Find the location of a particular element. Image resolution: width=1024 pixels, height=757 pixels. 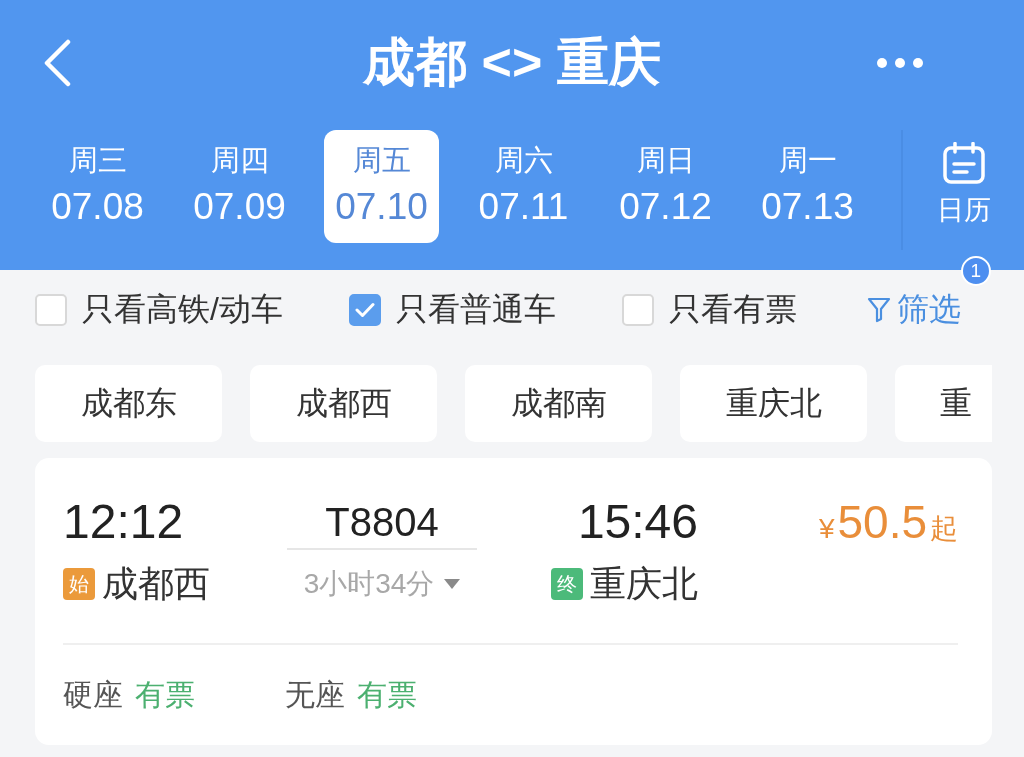

more-button is located at coordinates (900, 63).